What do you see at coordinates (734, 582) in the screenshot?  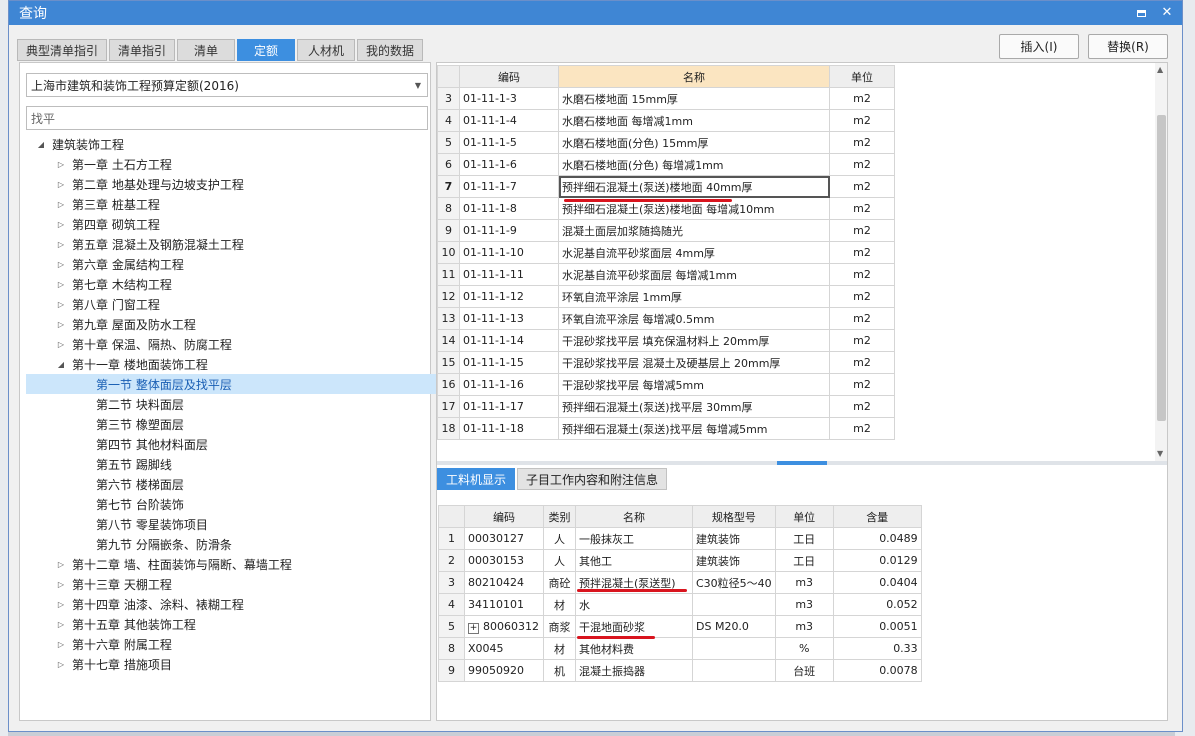 I see `res-spec: C30粒径5～40` at bounding box center [734, 582].